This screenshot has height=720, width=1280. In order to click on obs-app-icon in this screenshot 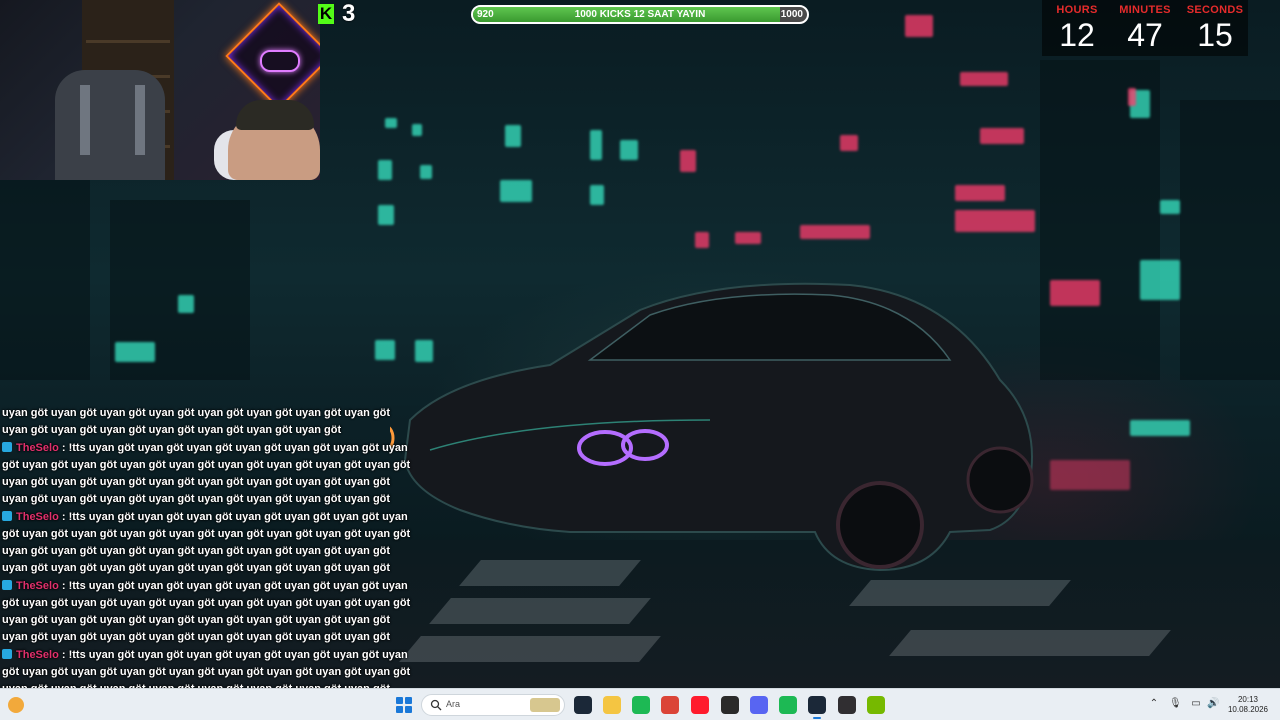, I will do `click(847, 705)`.